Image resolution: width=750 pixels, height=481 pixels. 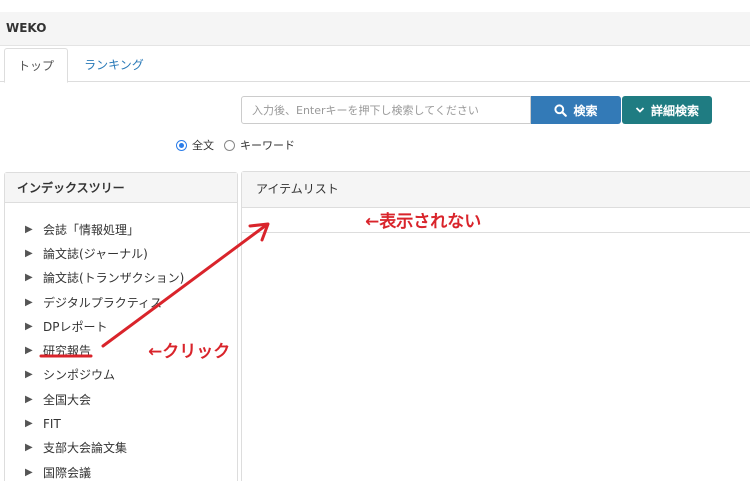 I want to click on tree-item-label: シンポジウム, so click(x=79, y=374).